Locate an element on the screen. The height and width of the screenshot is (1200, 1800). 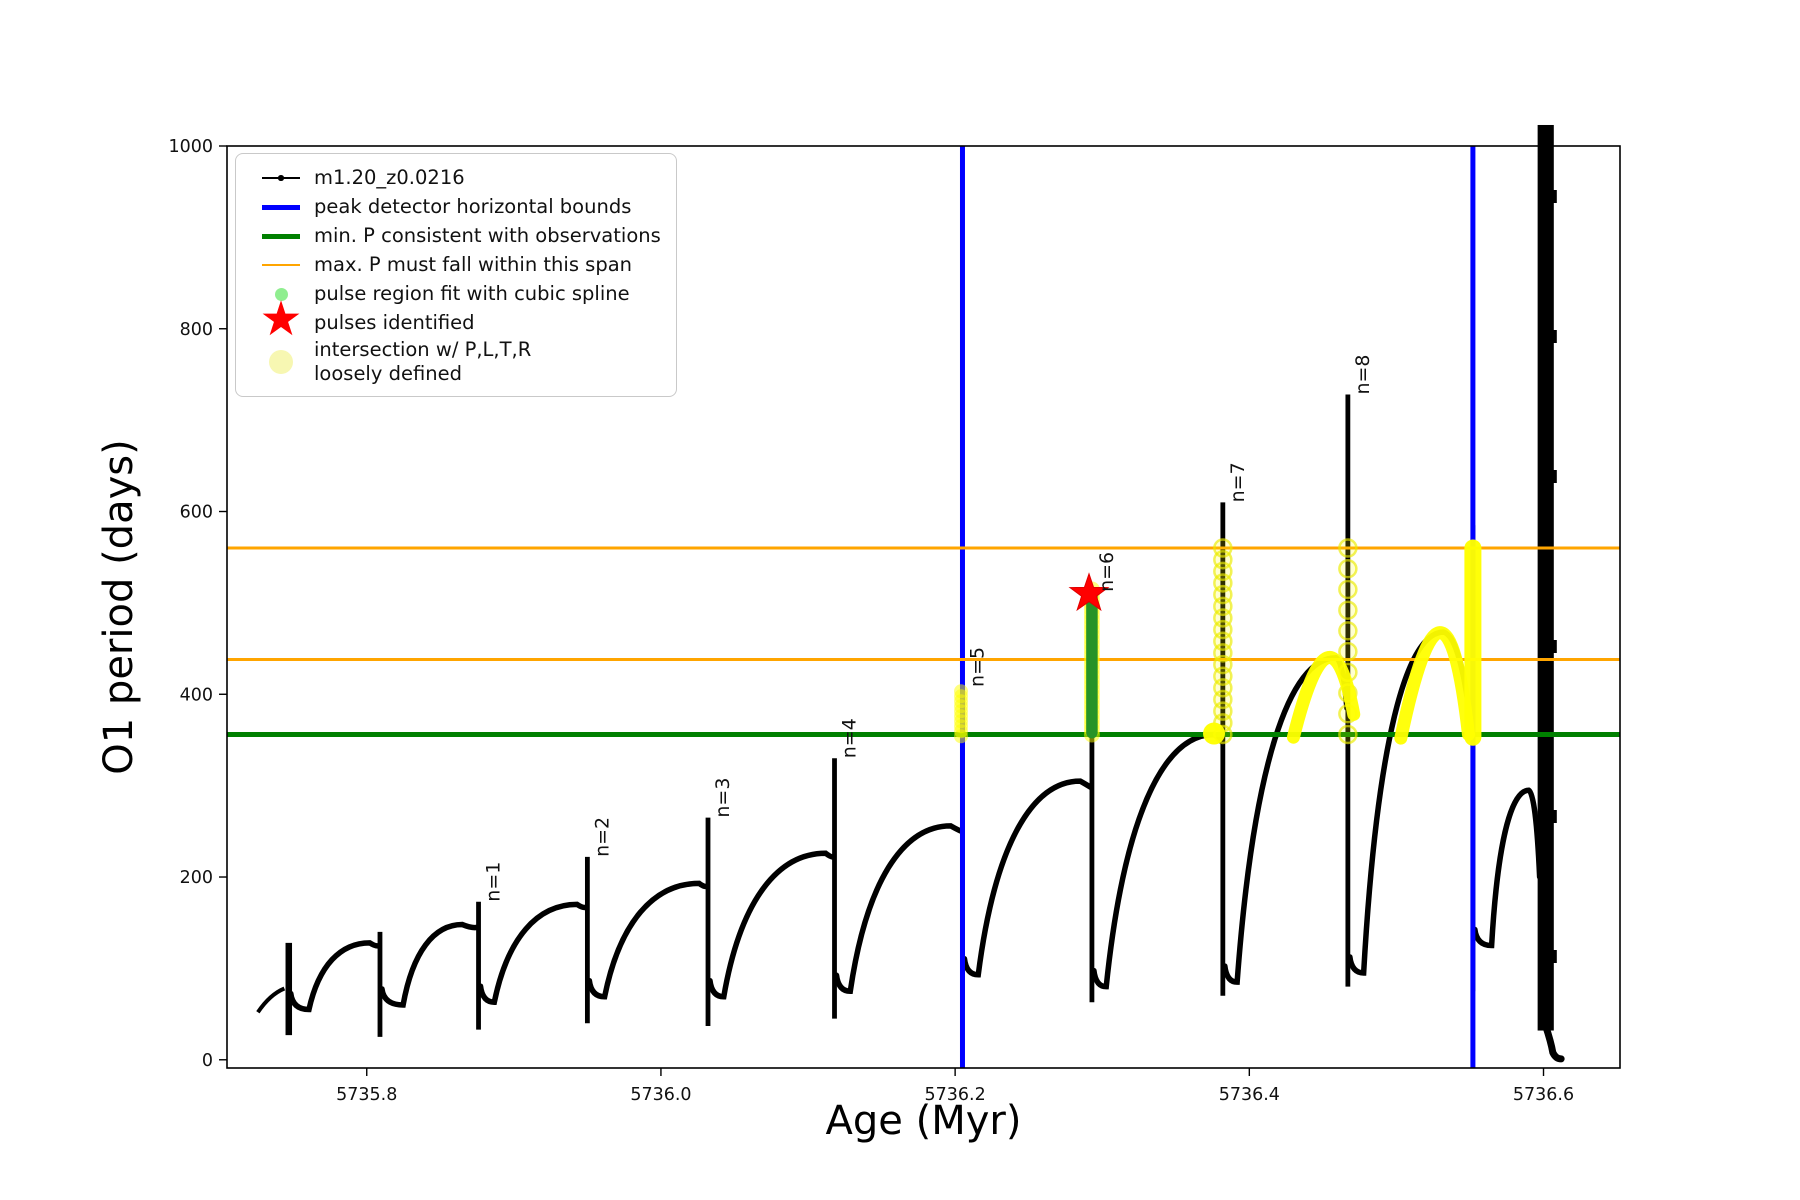
terminal-plunge is located at coordinates (1553, 1043).